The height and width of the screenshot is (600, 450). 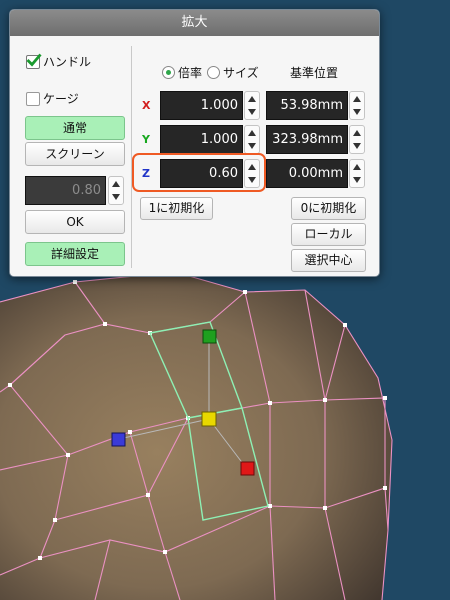 What do you see at coordinates (61, 99) in the screenshot?
I see `cage-label: ケージ` at bounding box center [61, 99].